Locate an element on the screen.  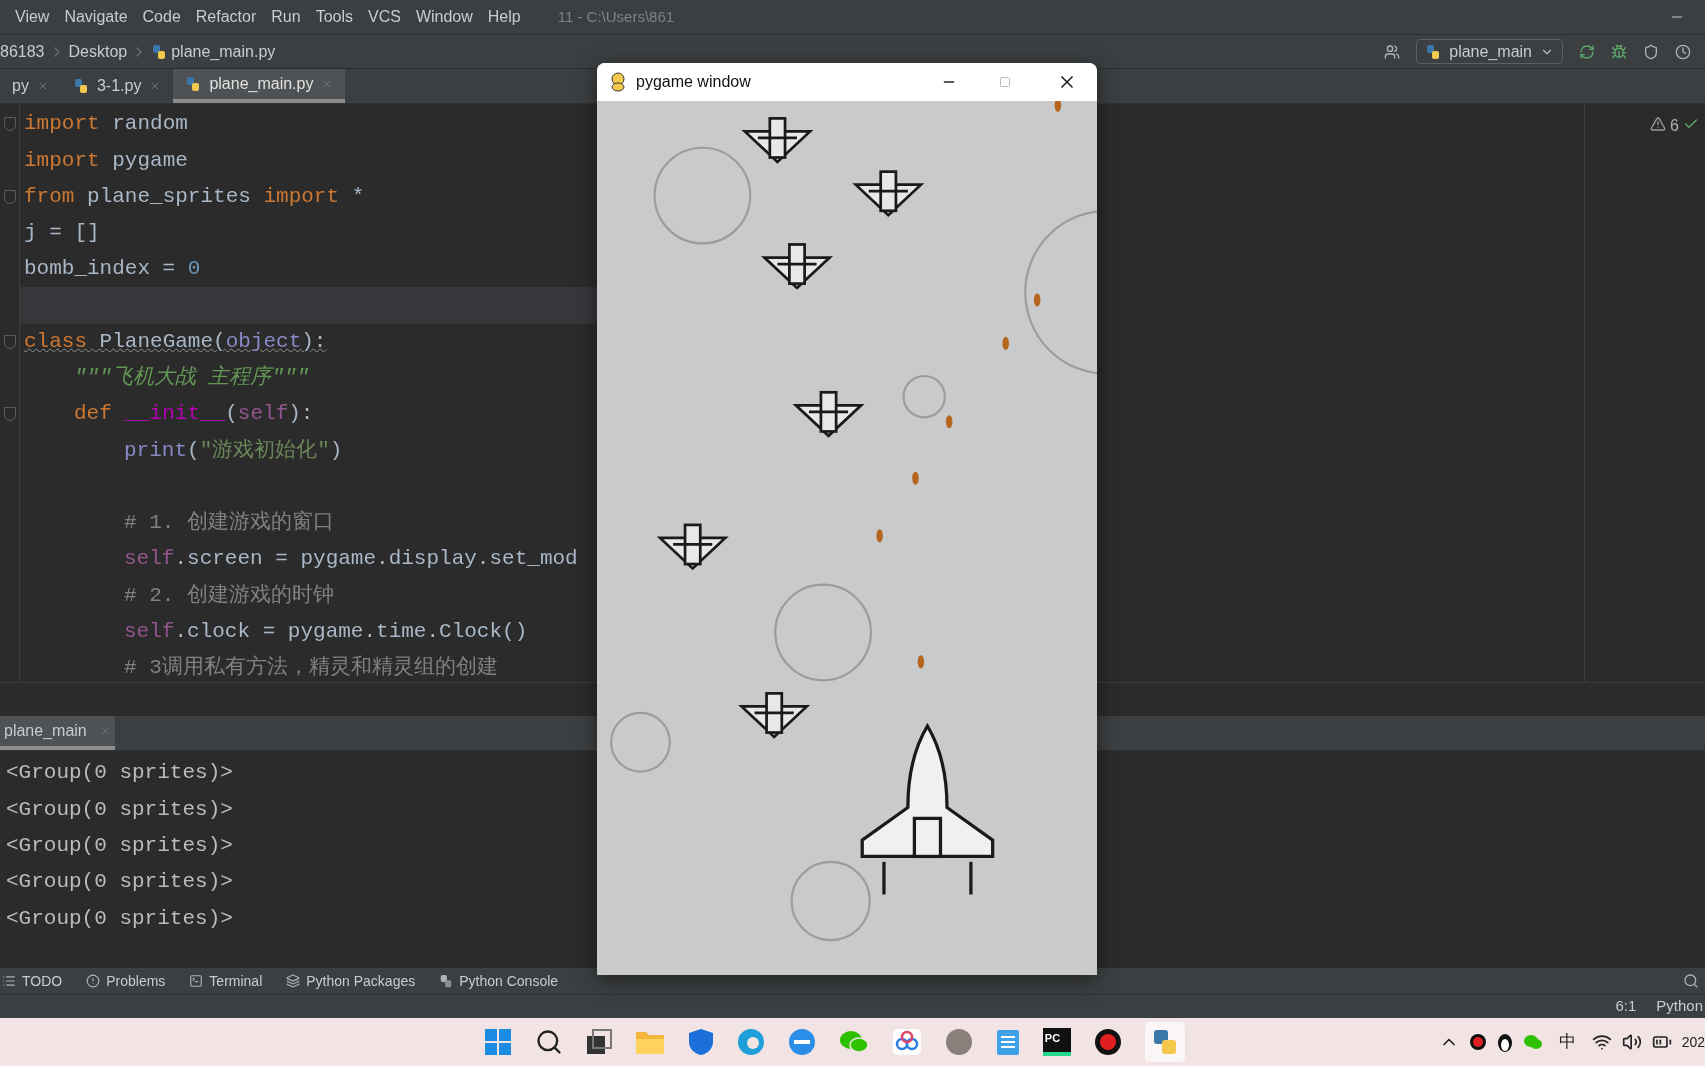
code-line: from plane_sprites import * is located at coordinates (194, 196).